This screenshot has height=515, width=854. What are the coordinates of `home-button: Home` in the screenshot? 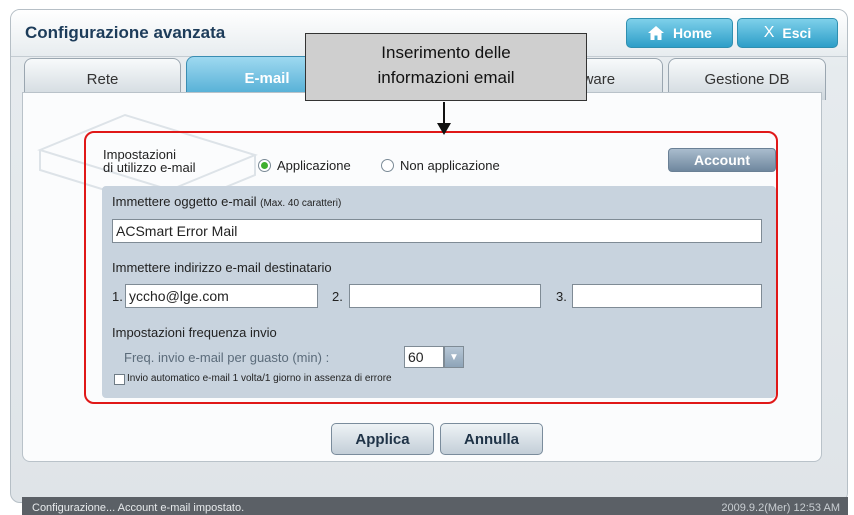 It's located at (679, 33).